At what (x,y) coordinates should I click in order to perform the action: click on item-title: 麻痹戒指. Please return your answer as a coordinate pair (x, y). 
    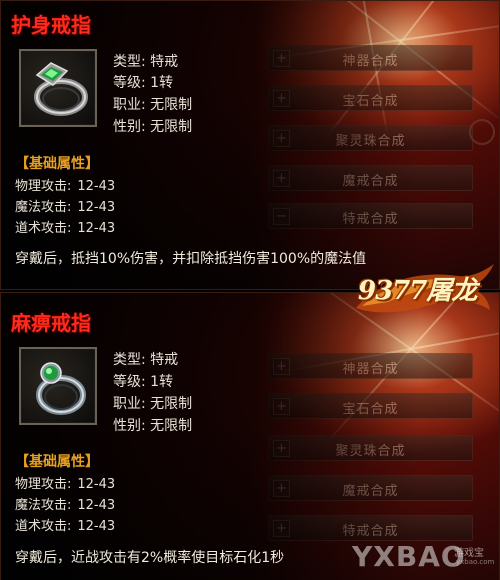
    Looking at the image, I should click on (51, 323).